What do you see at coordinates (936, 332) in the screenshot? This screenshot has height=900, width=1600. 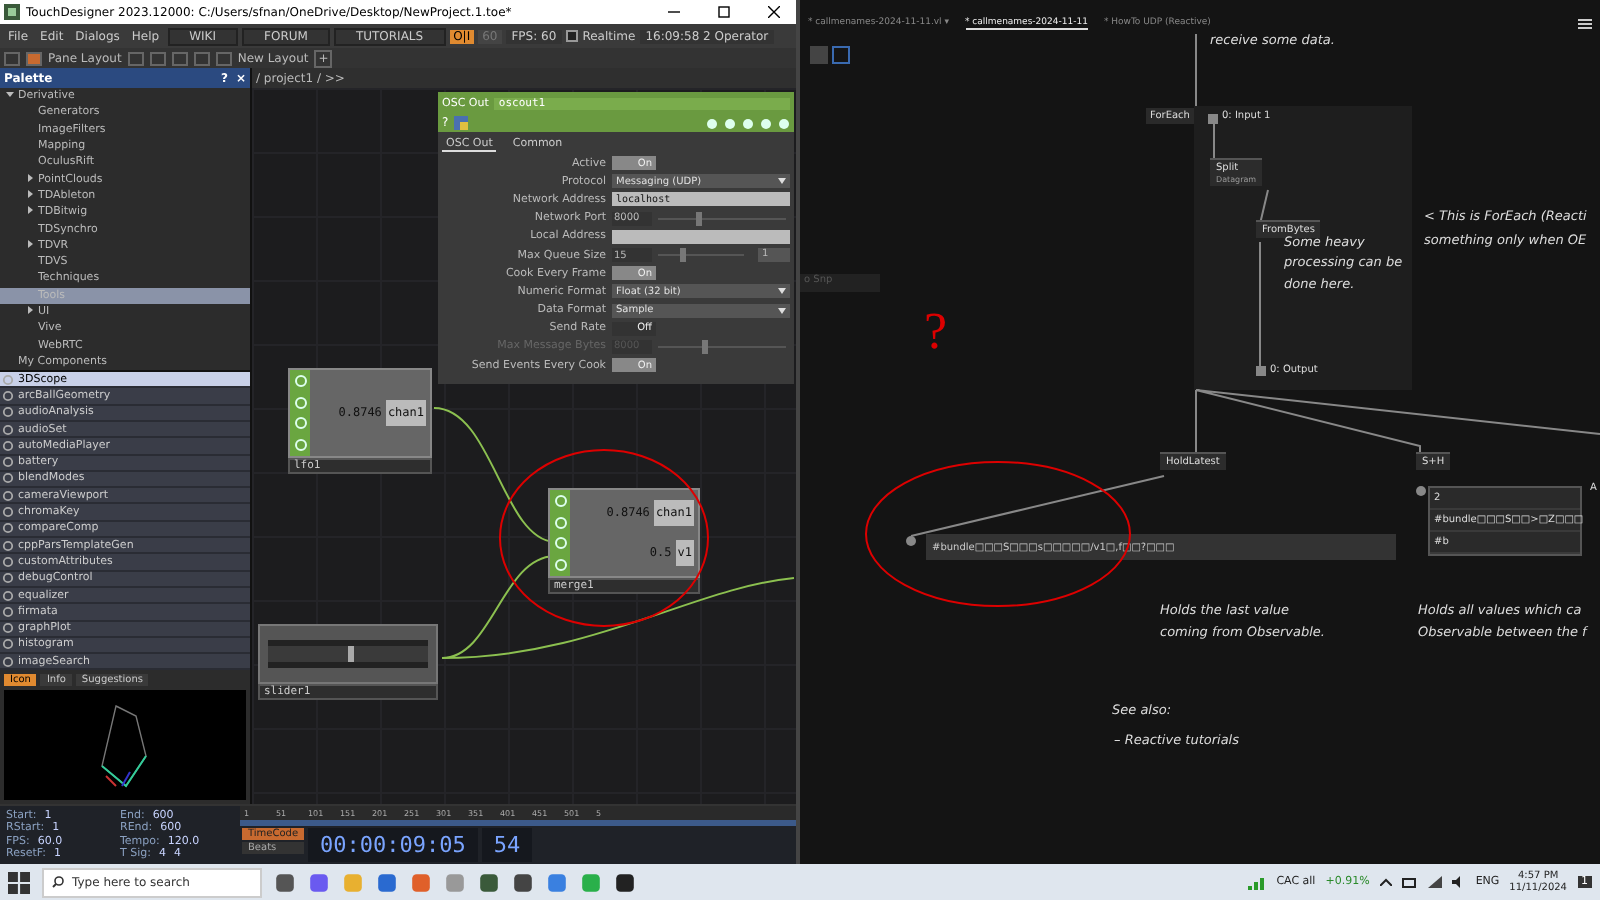 I see `annotation-mark: ?` at bounding box center [936, 332].